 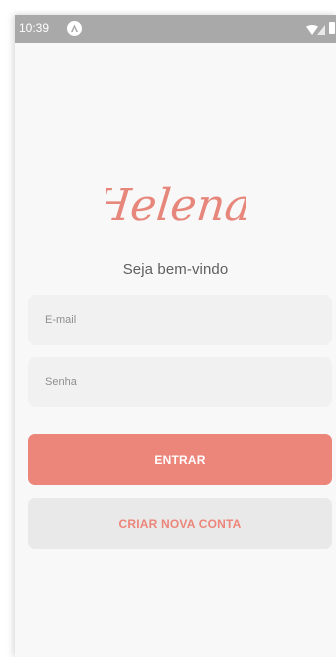 What do you see at coordinates (321, 31) in the screenshot?
I see `cell-signal-icon` at bounding box center [321, 31].